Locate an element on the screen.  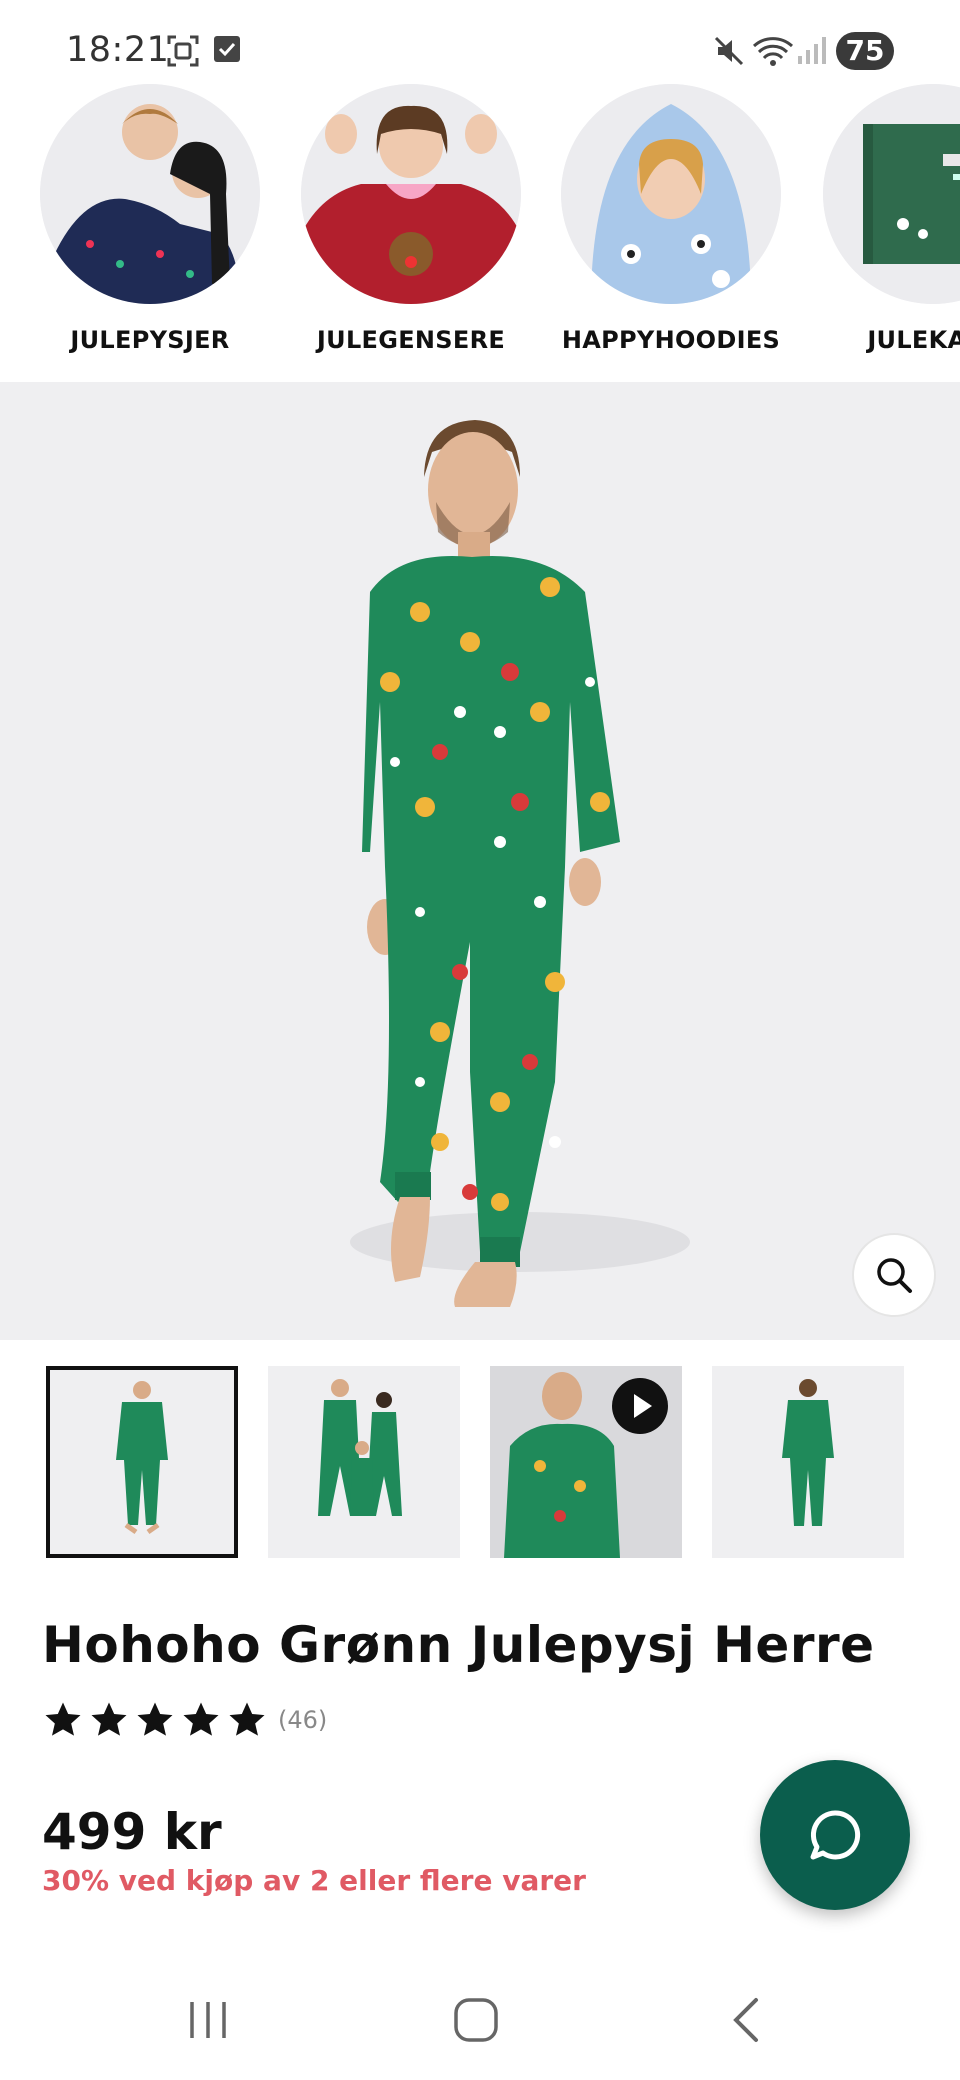
home-button is located at coordinates (476, 2020).